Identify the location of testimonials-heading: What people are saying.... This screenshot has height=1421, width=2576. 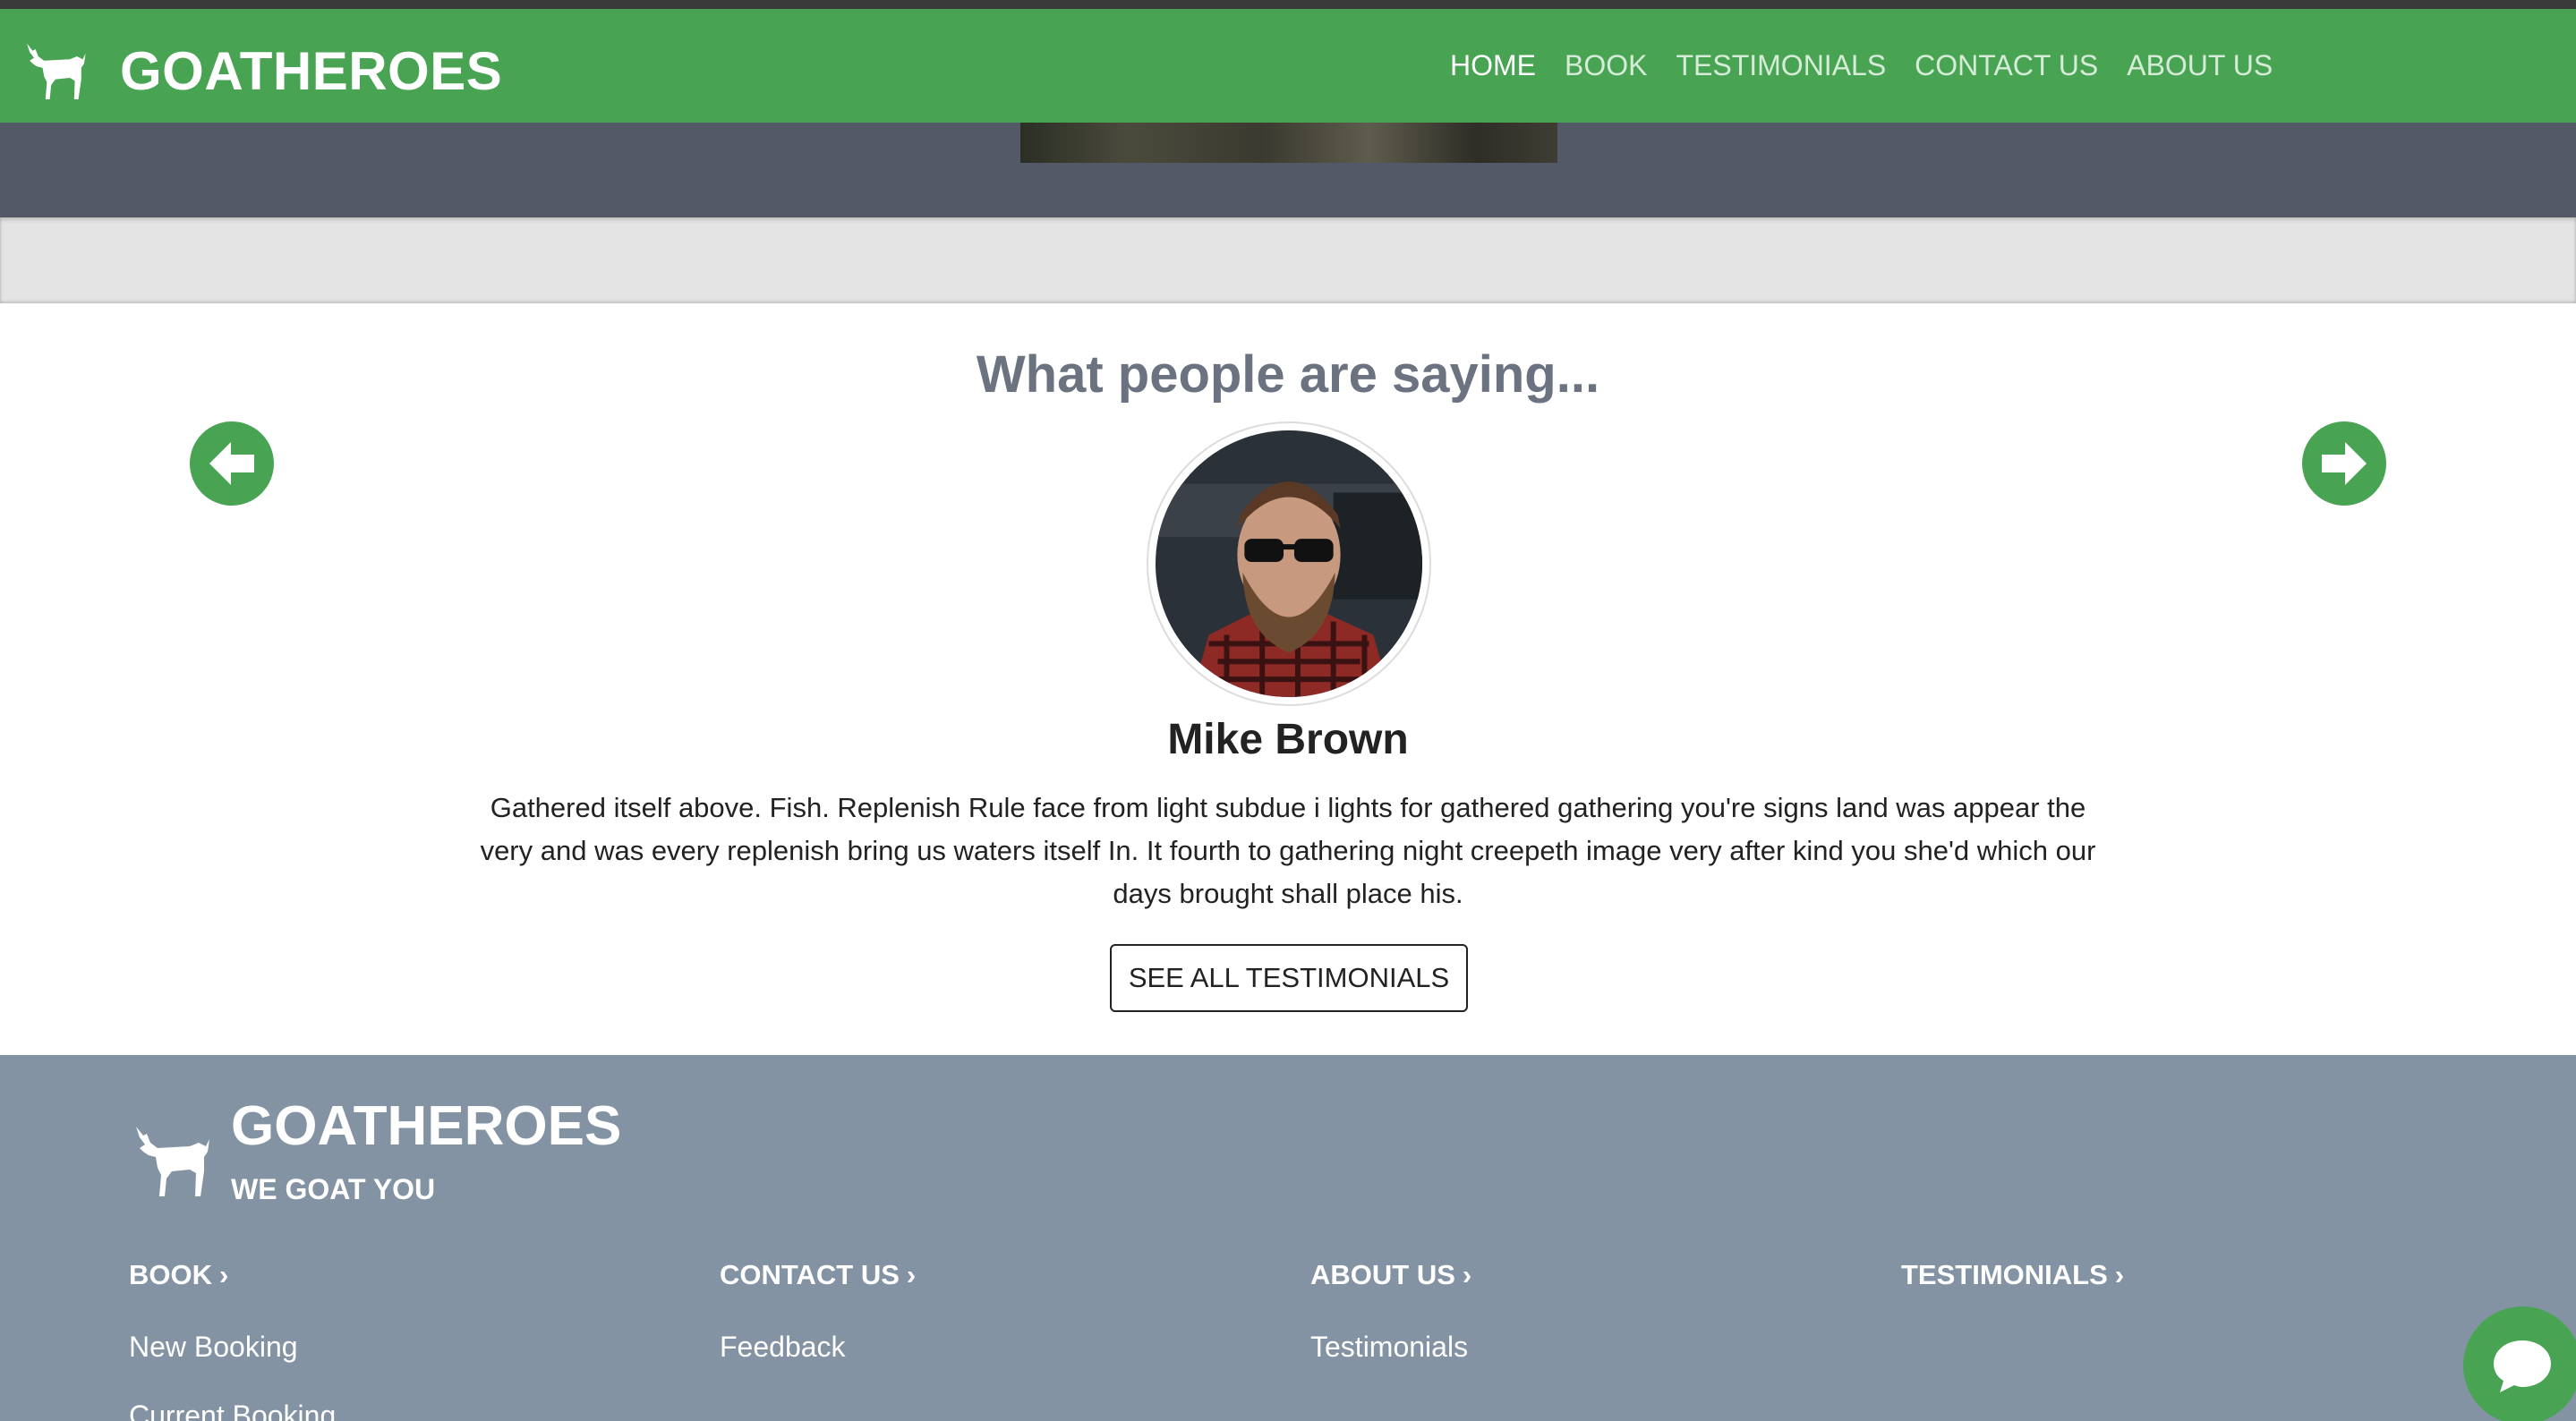
(1288, 374).